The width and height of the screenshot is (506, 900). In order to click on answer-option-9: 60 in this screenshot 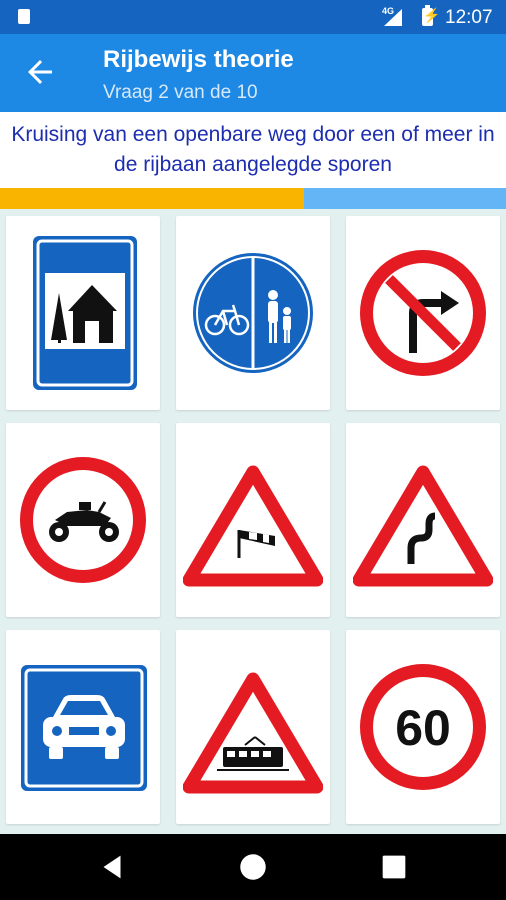, I will do `click(423, 727)`.